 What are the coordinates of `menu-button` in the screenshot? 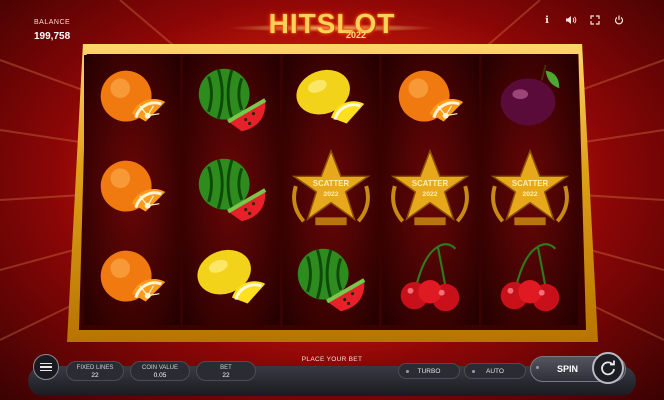 It's located at (46, 367).